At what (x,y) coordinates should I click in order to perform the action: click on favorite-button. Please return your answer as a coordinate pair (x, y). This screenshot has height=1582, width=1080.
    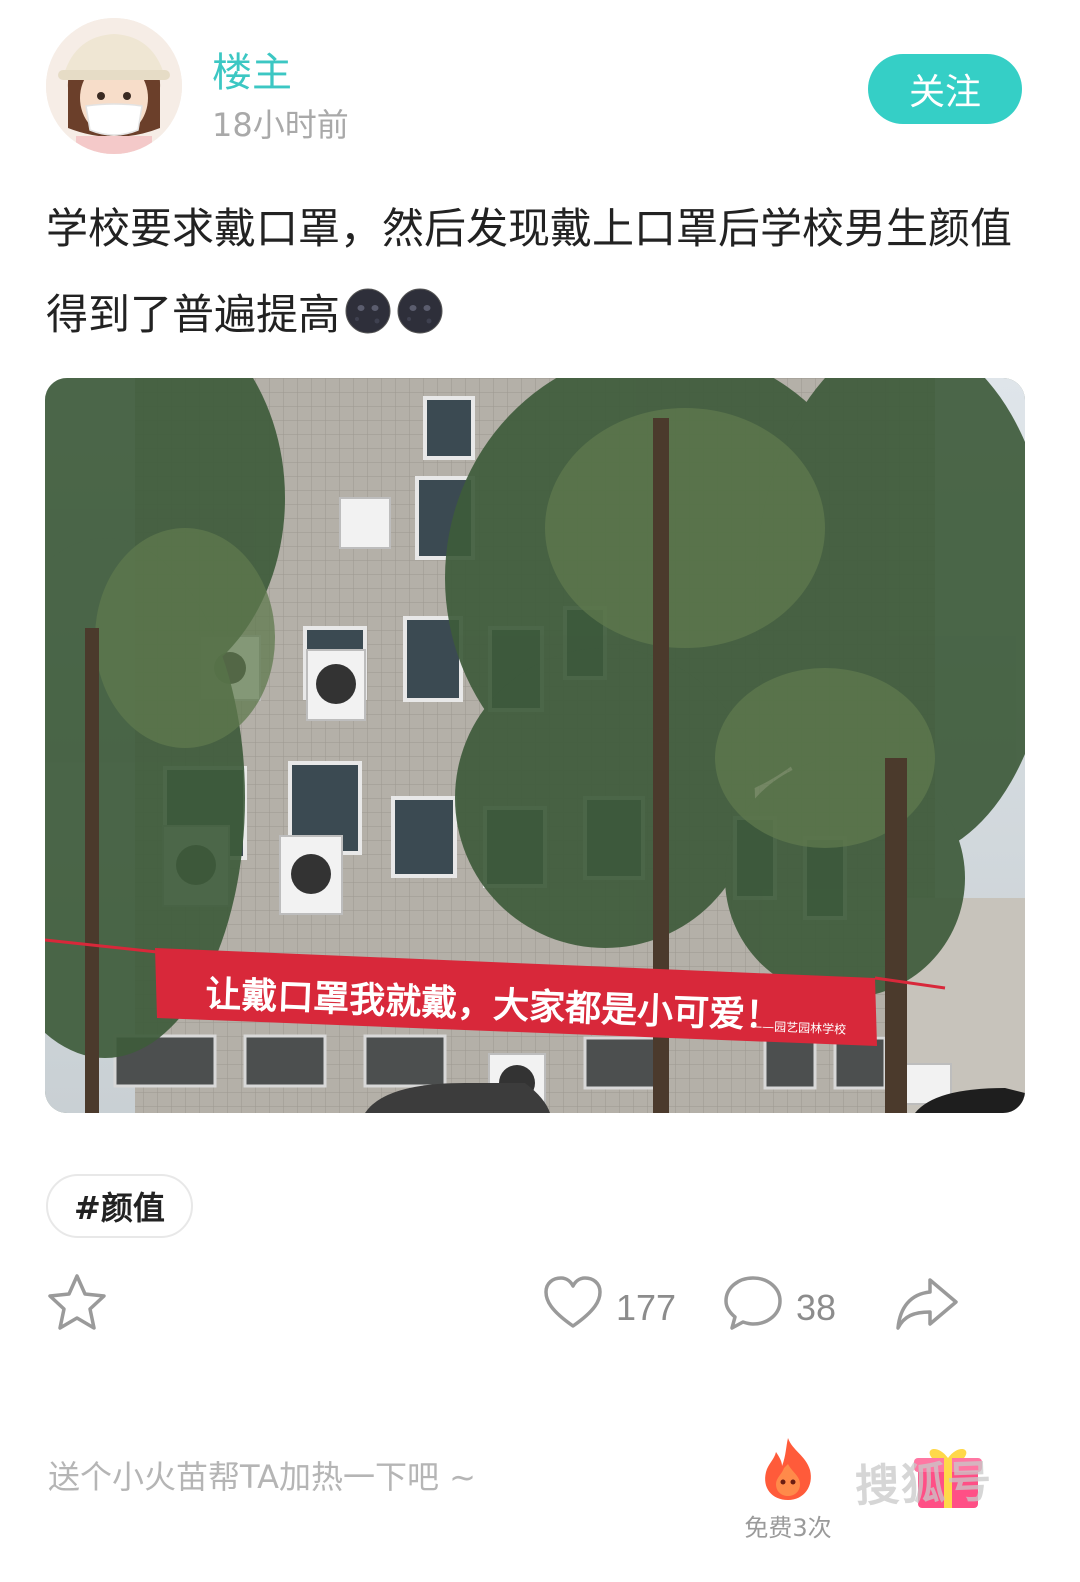
    Looking at the image, I should click on (77, 1307).